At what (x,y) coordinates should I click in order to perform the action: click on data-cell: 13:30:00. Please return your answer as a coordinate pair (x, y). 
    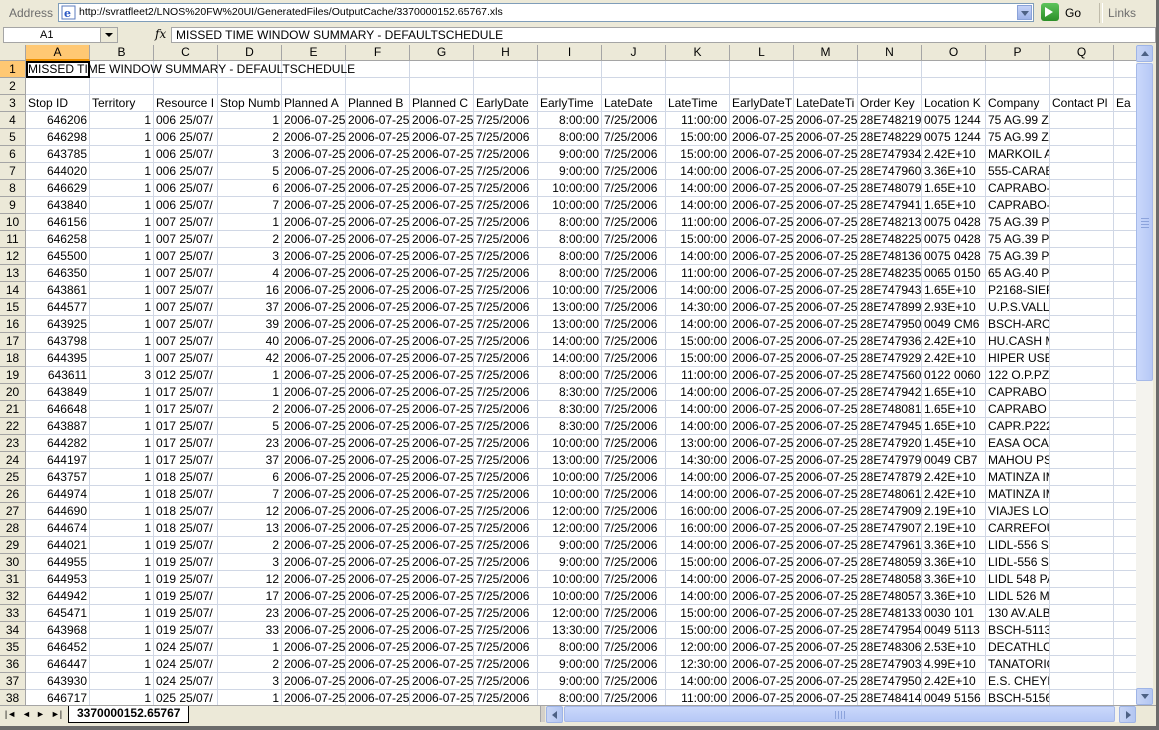
    Looking at the image, I should click on (570, 630).